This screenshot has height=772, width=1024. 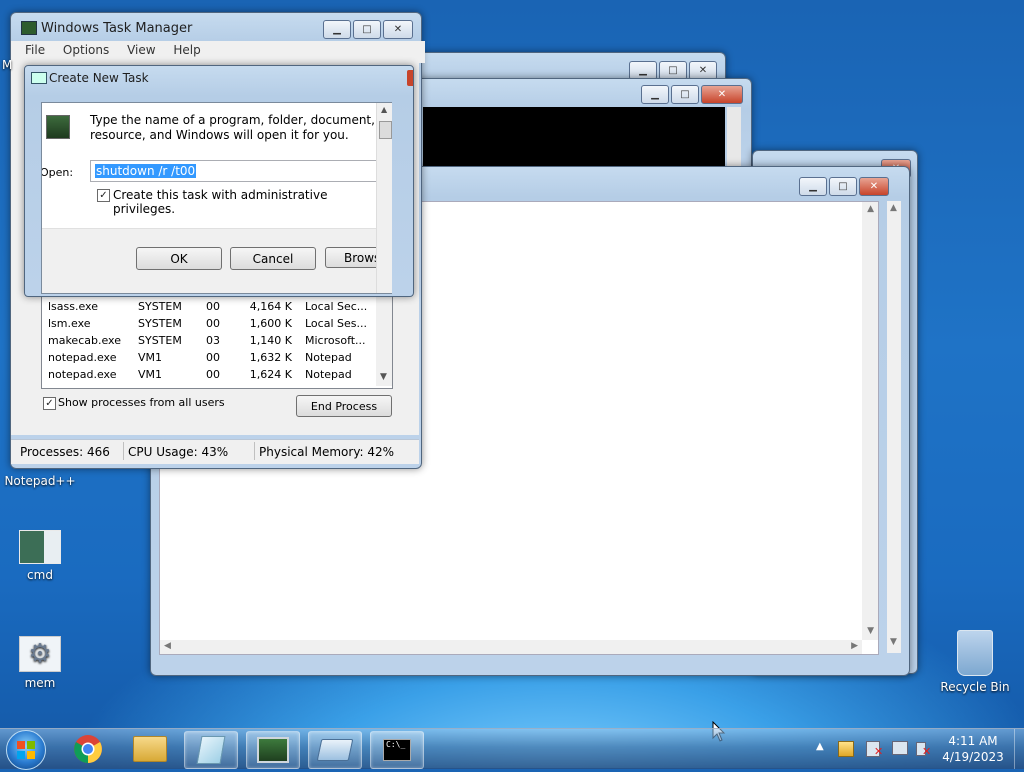 I want to click on monitor-icon, so click(x=900, y=748).